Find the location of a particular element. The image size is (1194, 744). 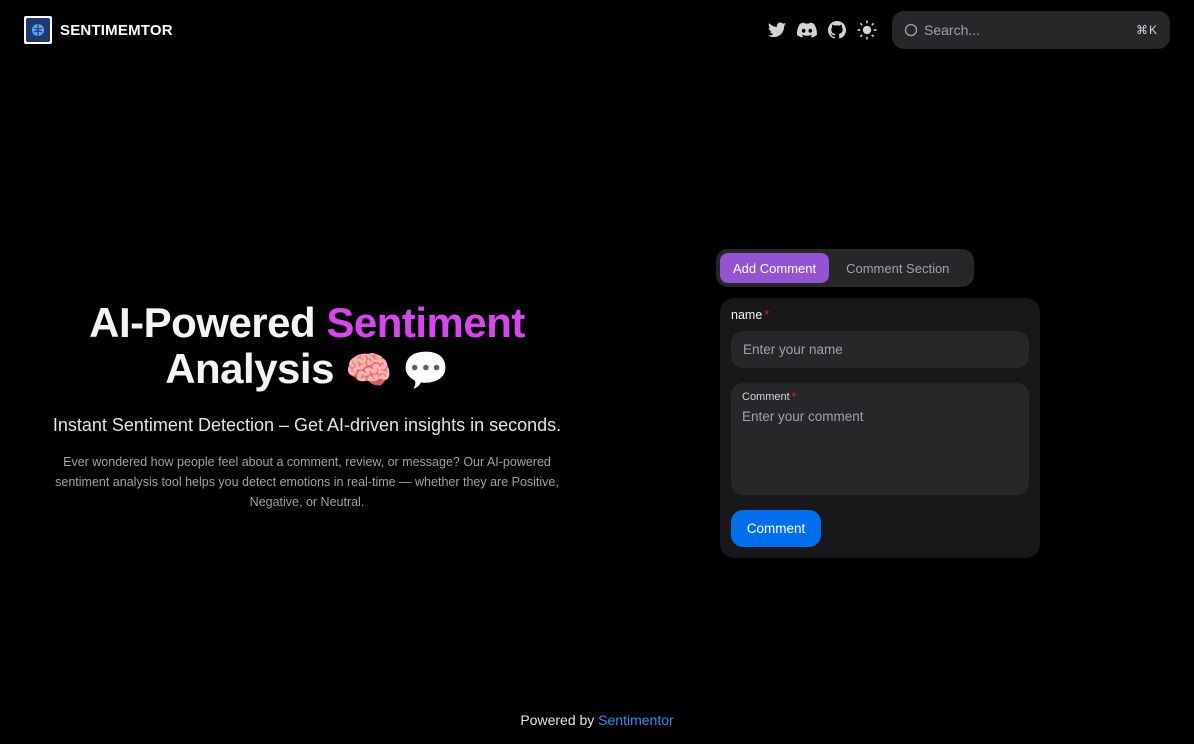

footer-link: Sentimentor is located at coordinates (635, 720).